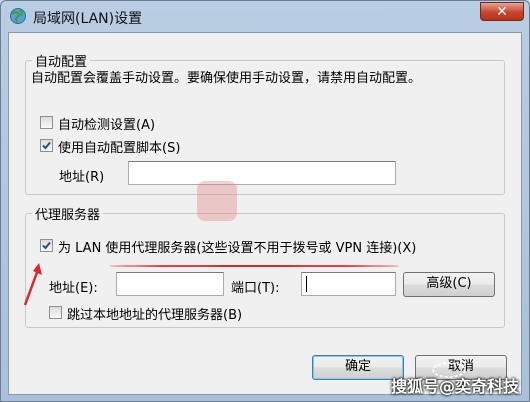 This screenshot has width=530, height=402. What do you see at coordinates (68, 213) in the screenshot?
I see `proxy-legend: 代理服务器` at bounding box center [68, 213].